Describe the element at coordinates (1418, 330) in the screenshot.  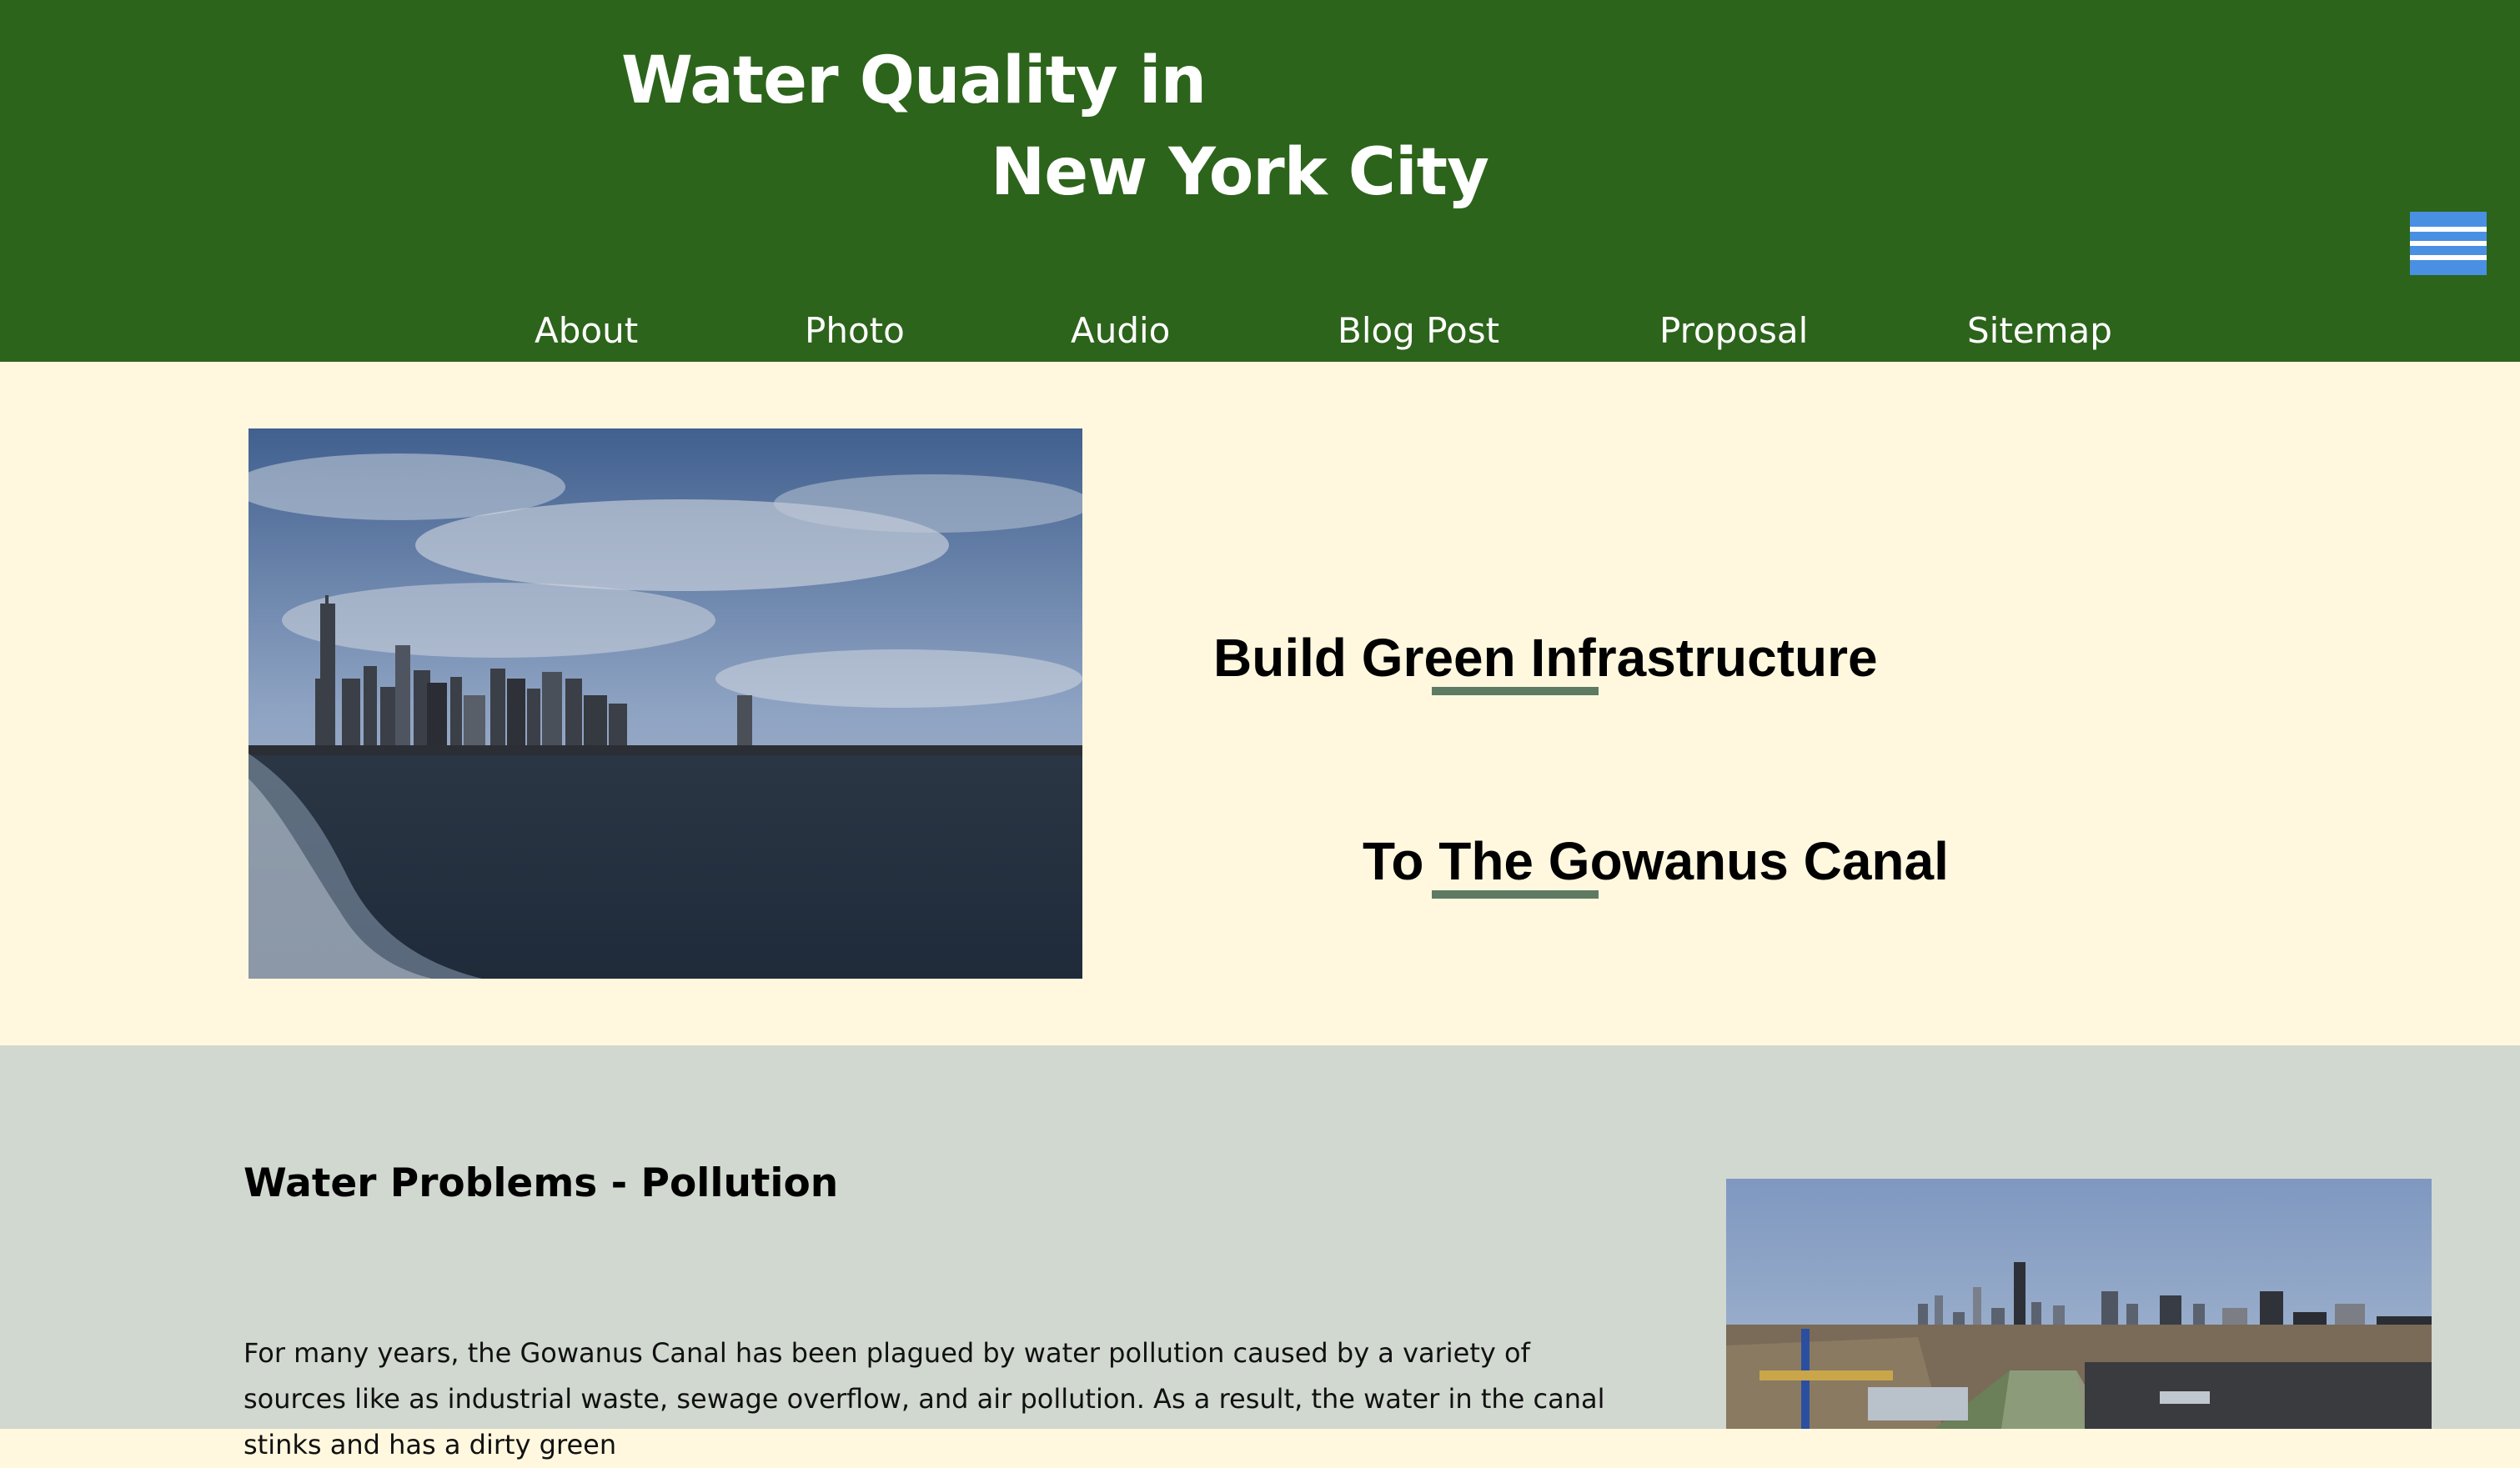
I see `nav-item-blog-post: Blog Post` at that location.